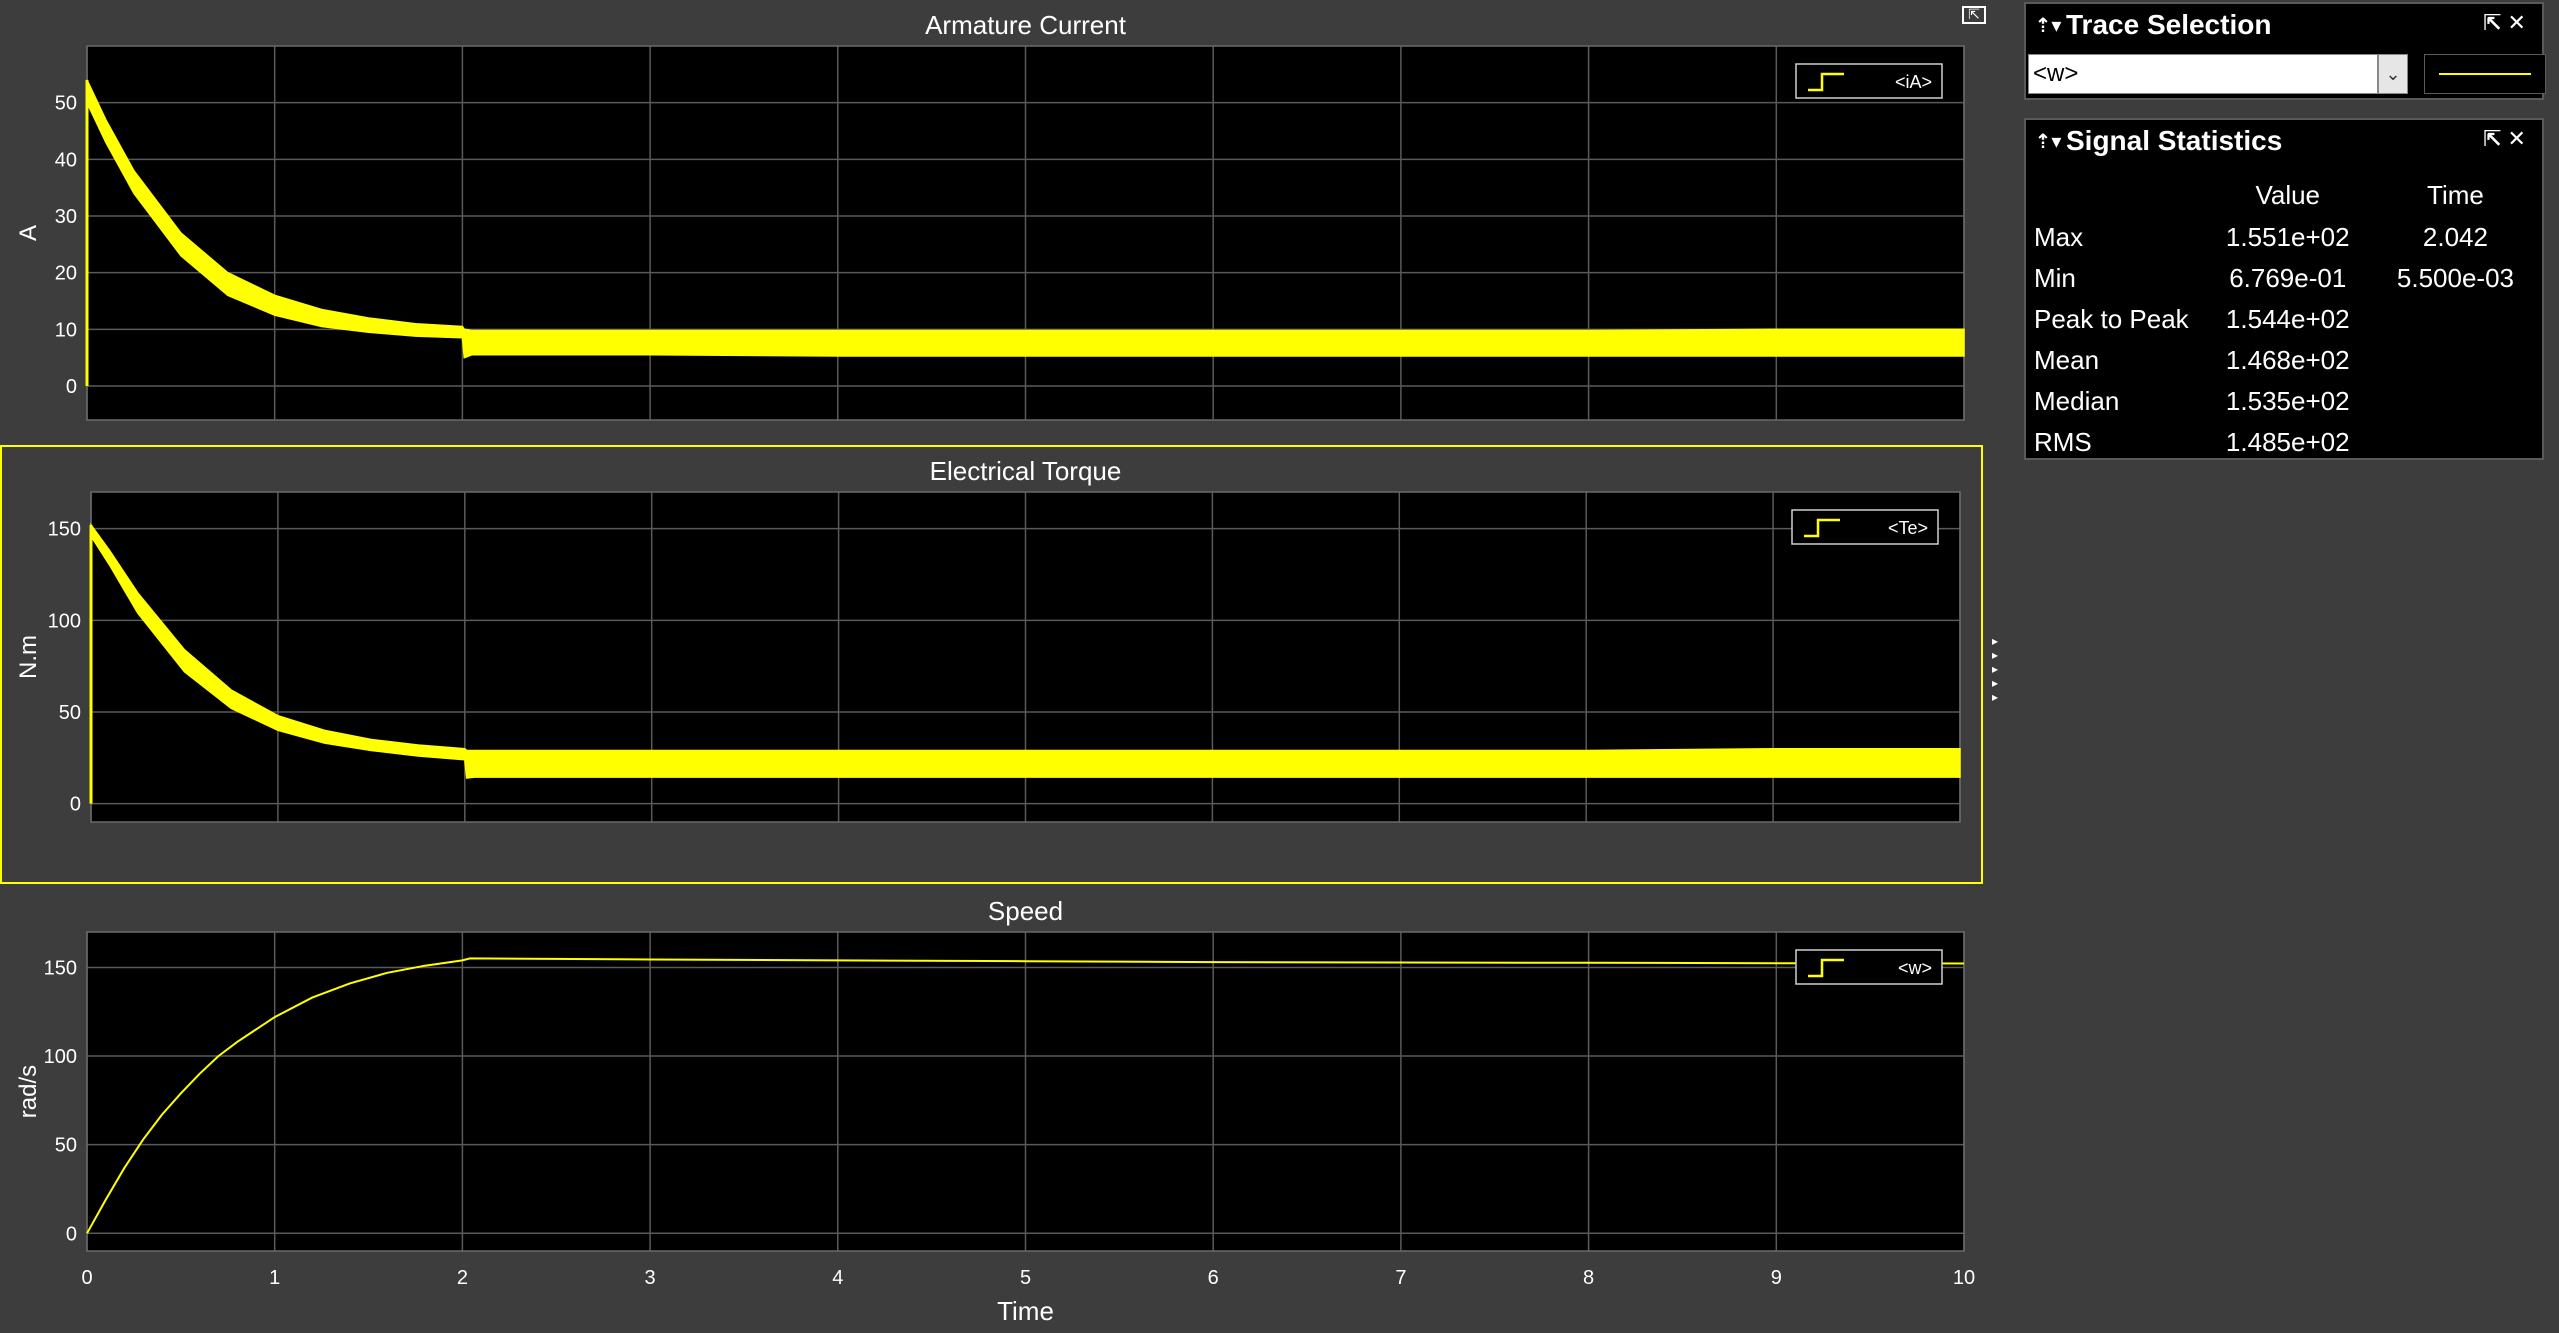 The height and width of the screenshot is (1333, 2559). I want to click on legend-label: <w>, so click(1915, 968).